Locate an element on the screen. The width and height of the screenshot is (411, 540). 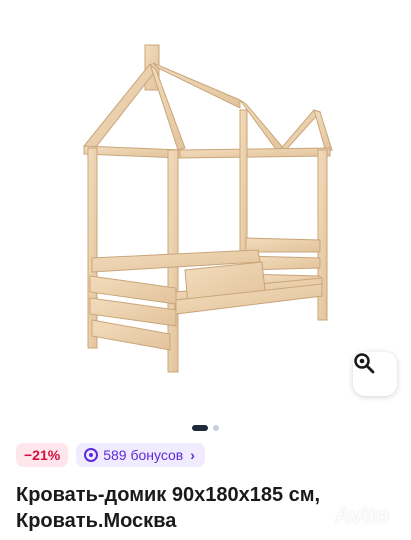
bonus-coin-icon is located at coordinates (91, 455).